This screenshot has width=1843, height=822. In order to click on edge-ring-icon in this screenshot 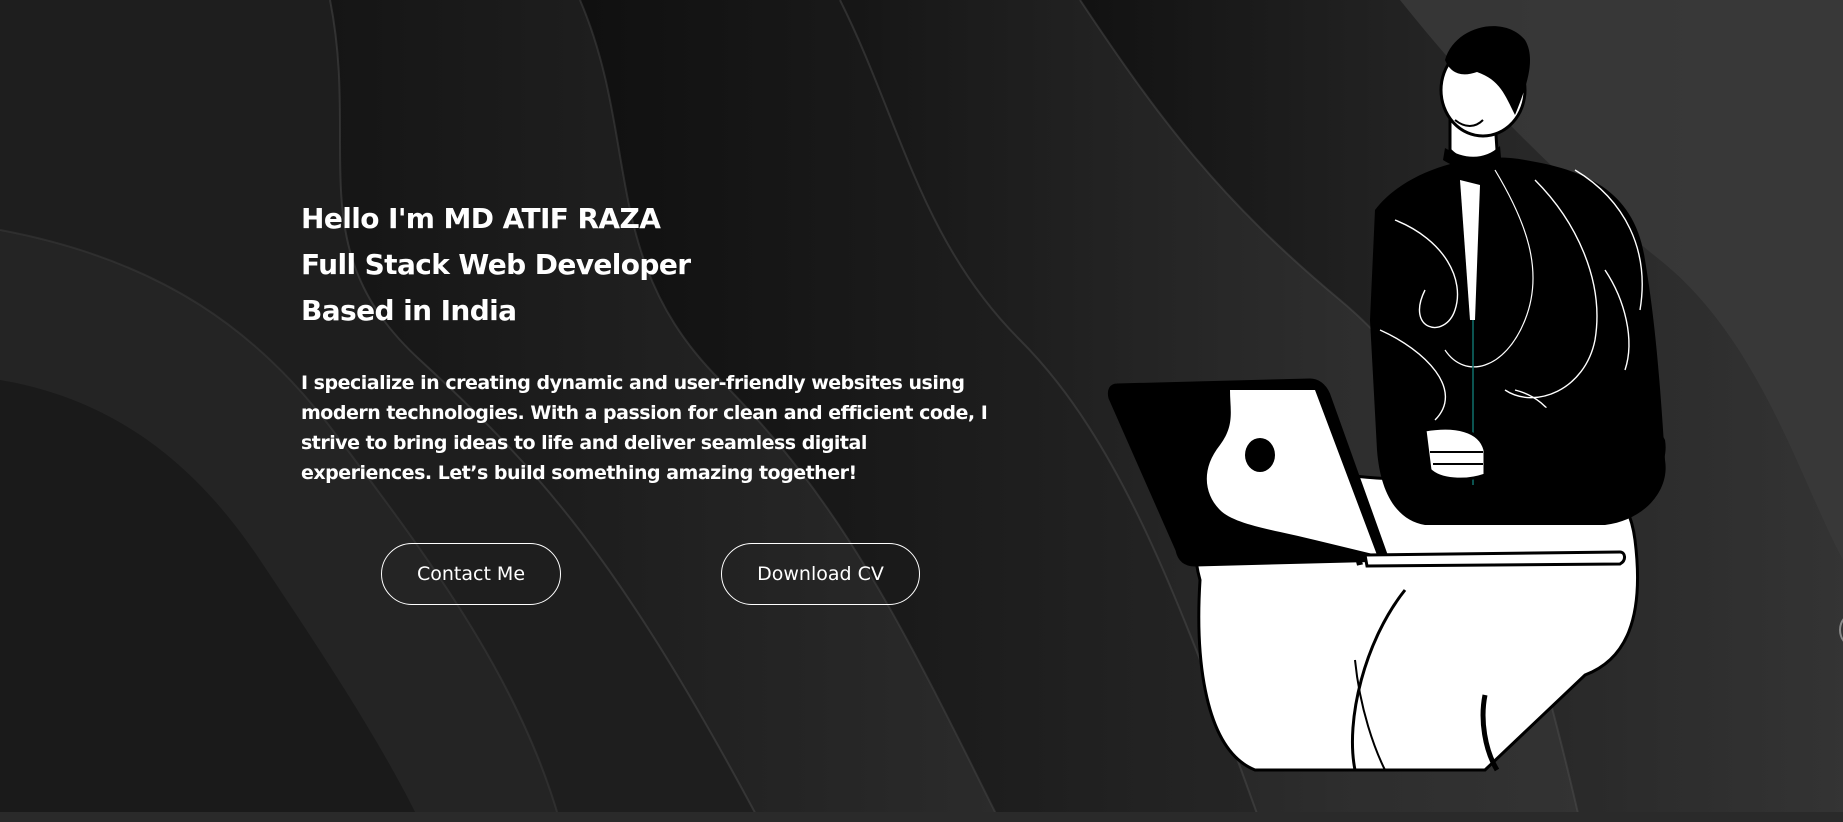, I will do `click(1841, 630)`.